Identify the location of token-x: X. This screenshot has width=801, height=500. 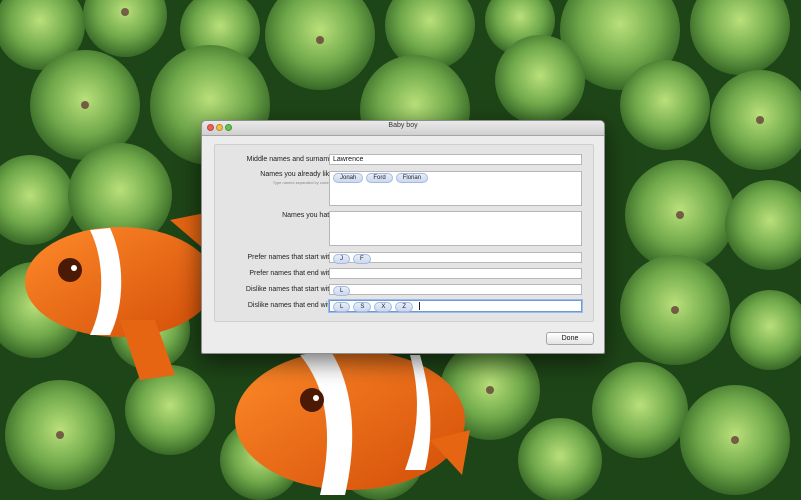
(383, 307).